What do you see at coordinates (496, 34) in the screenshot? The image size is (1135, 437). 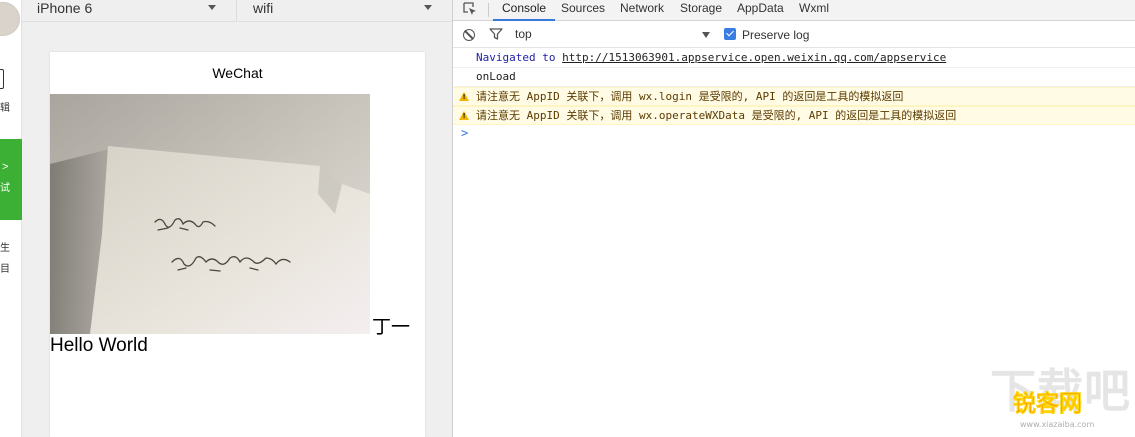 I see `filter-icon` at bounding box center [496, 34].